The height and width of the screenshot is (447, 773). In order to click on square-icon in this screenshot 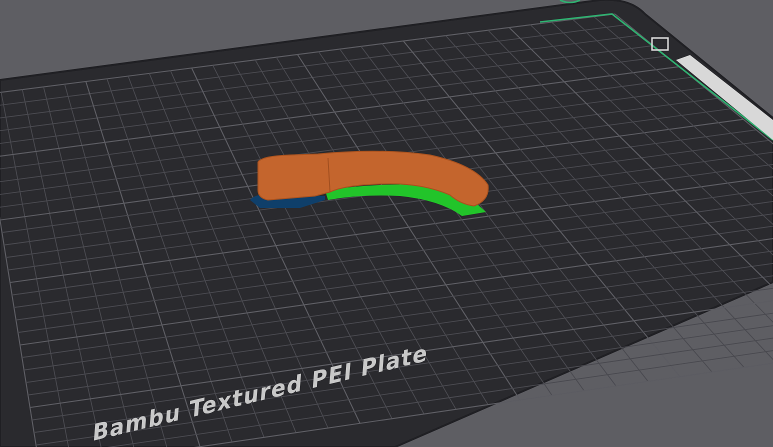, I will do `click(660, 44)`.